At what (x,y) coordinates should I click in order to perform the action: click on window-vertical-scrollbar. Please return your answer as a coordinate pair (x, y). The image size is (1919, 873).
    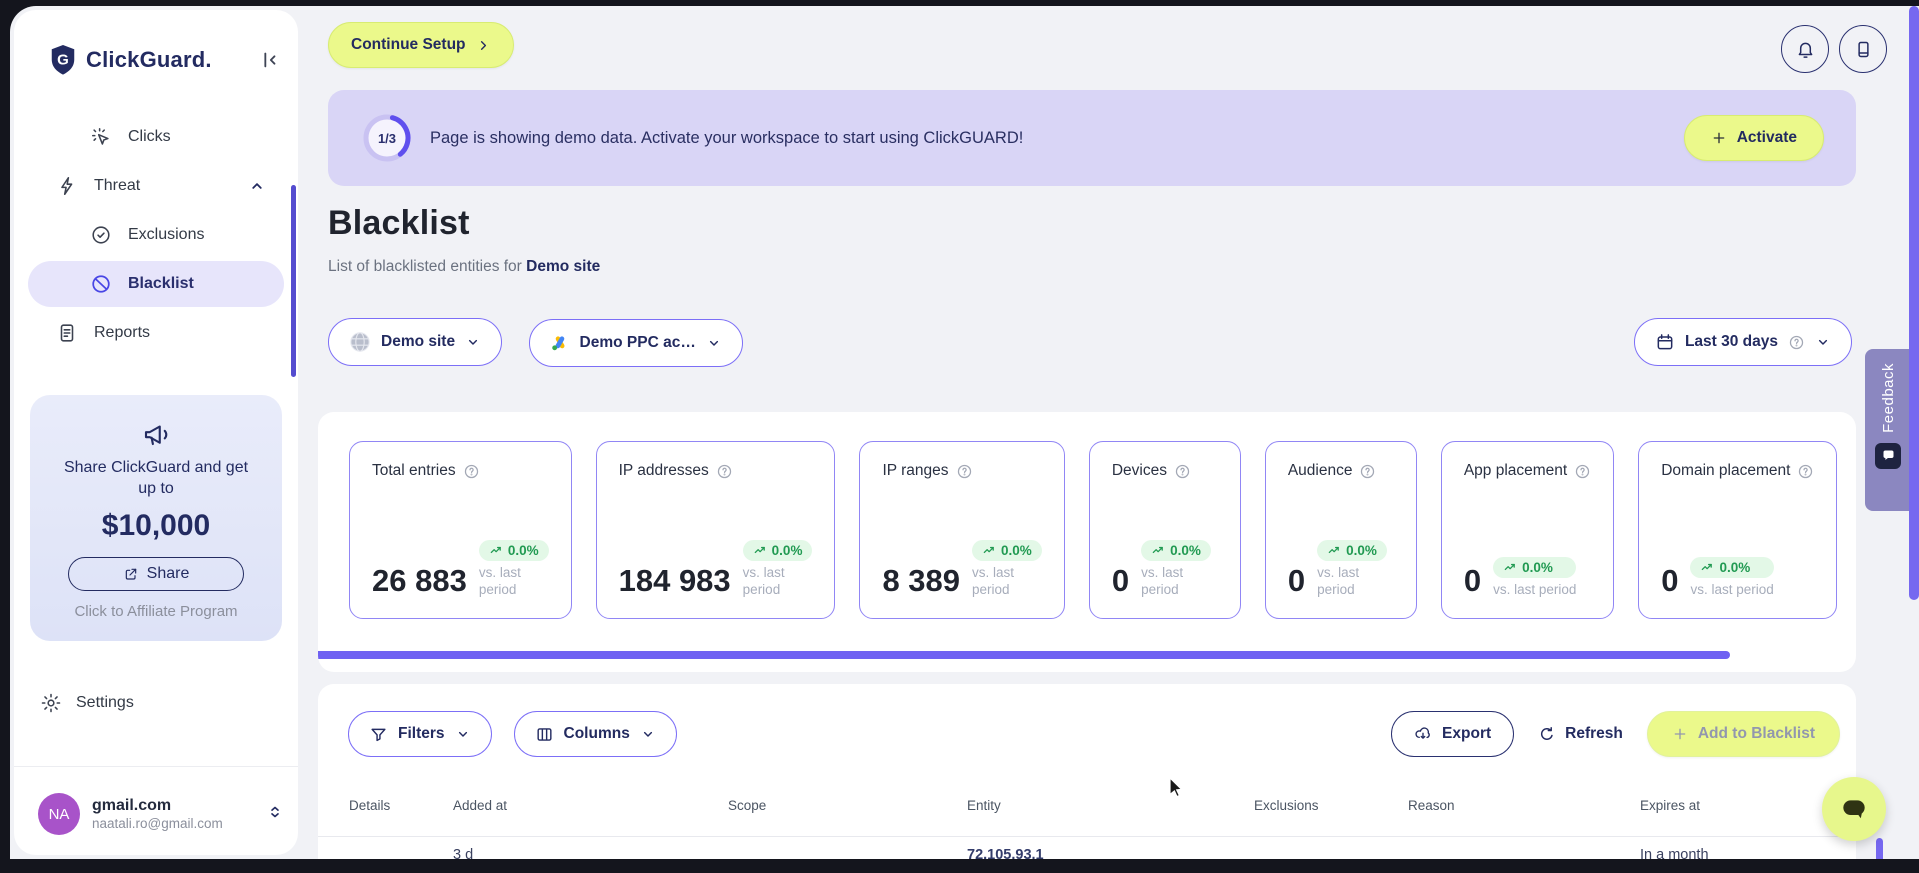
    Looking at the image, I should click on (1914, 303).